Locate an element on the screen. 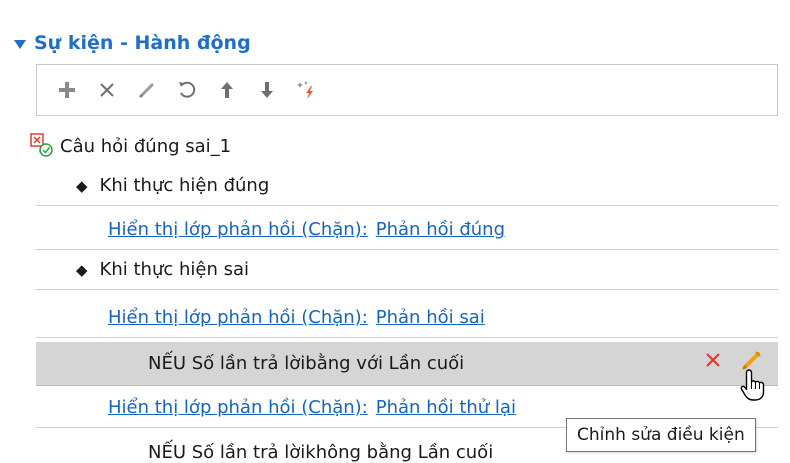  undo-button is located at coordinates (187, 90).